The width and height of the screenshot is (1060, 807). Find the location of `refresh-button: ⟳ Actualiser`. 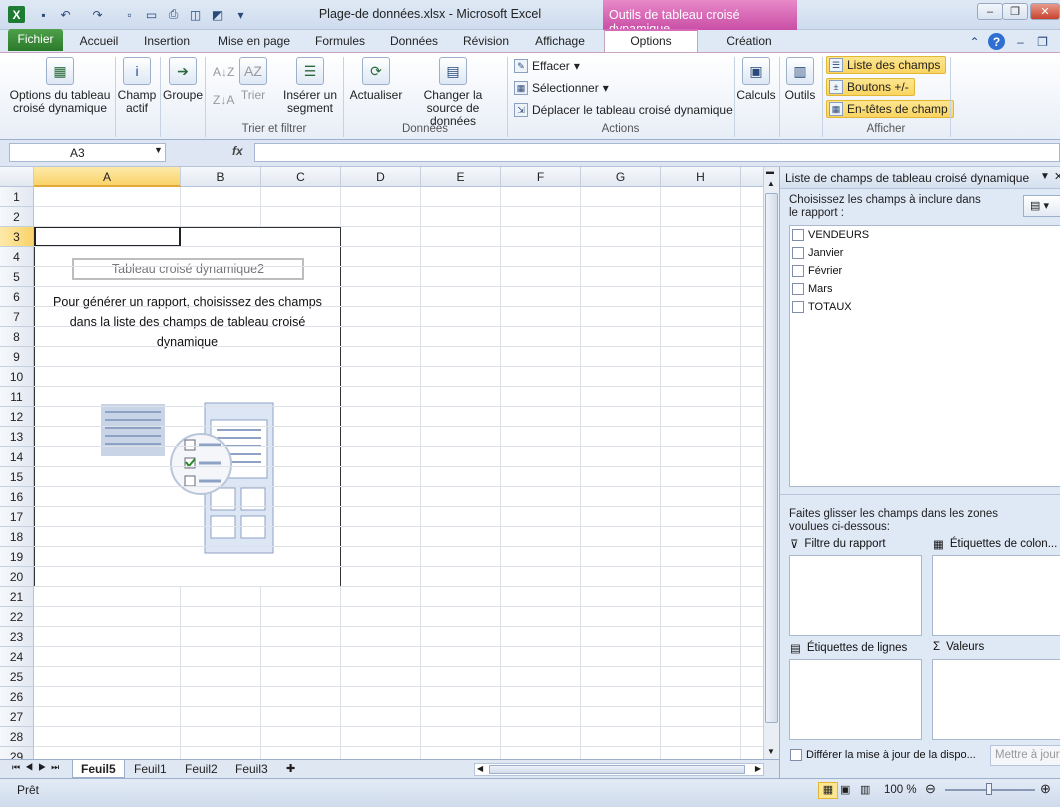

refresh-button: ⟳ Actualiser is located at coordinates (376, 79).